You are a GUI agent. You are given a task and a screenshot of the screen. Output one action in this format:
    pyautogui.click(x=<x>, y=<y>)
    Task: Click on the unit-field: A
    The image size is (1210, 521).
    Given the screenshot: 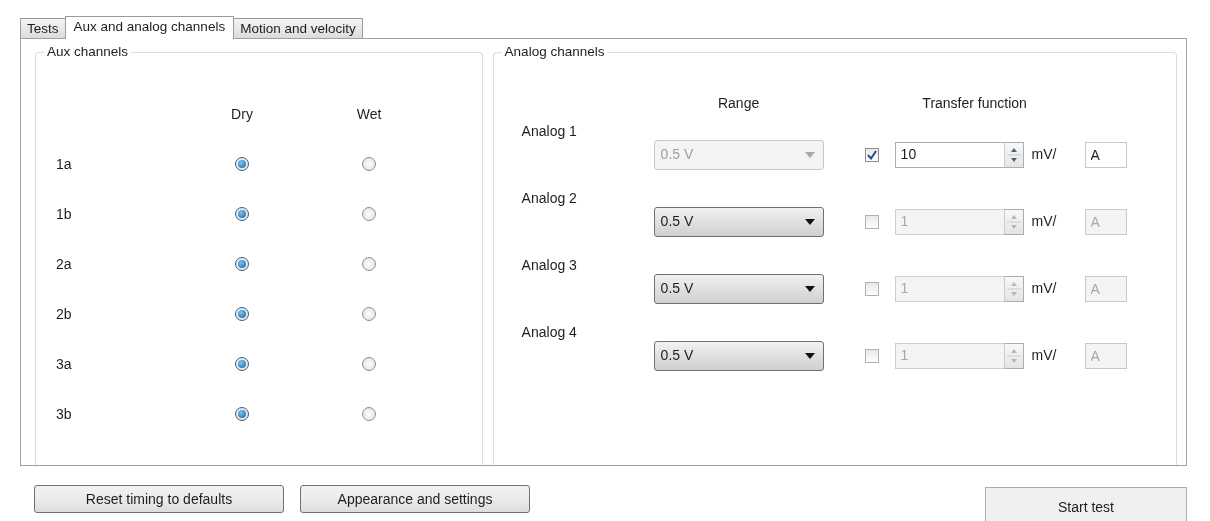 What is the action you would take?
    pyautogui.click(x=1105, y=154)
    